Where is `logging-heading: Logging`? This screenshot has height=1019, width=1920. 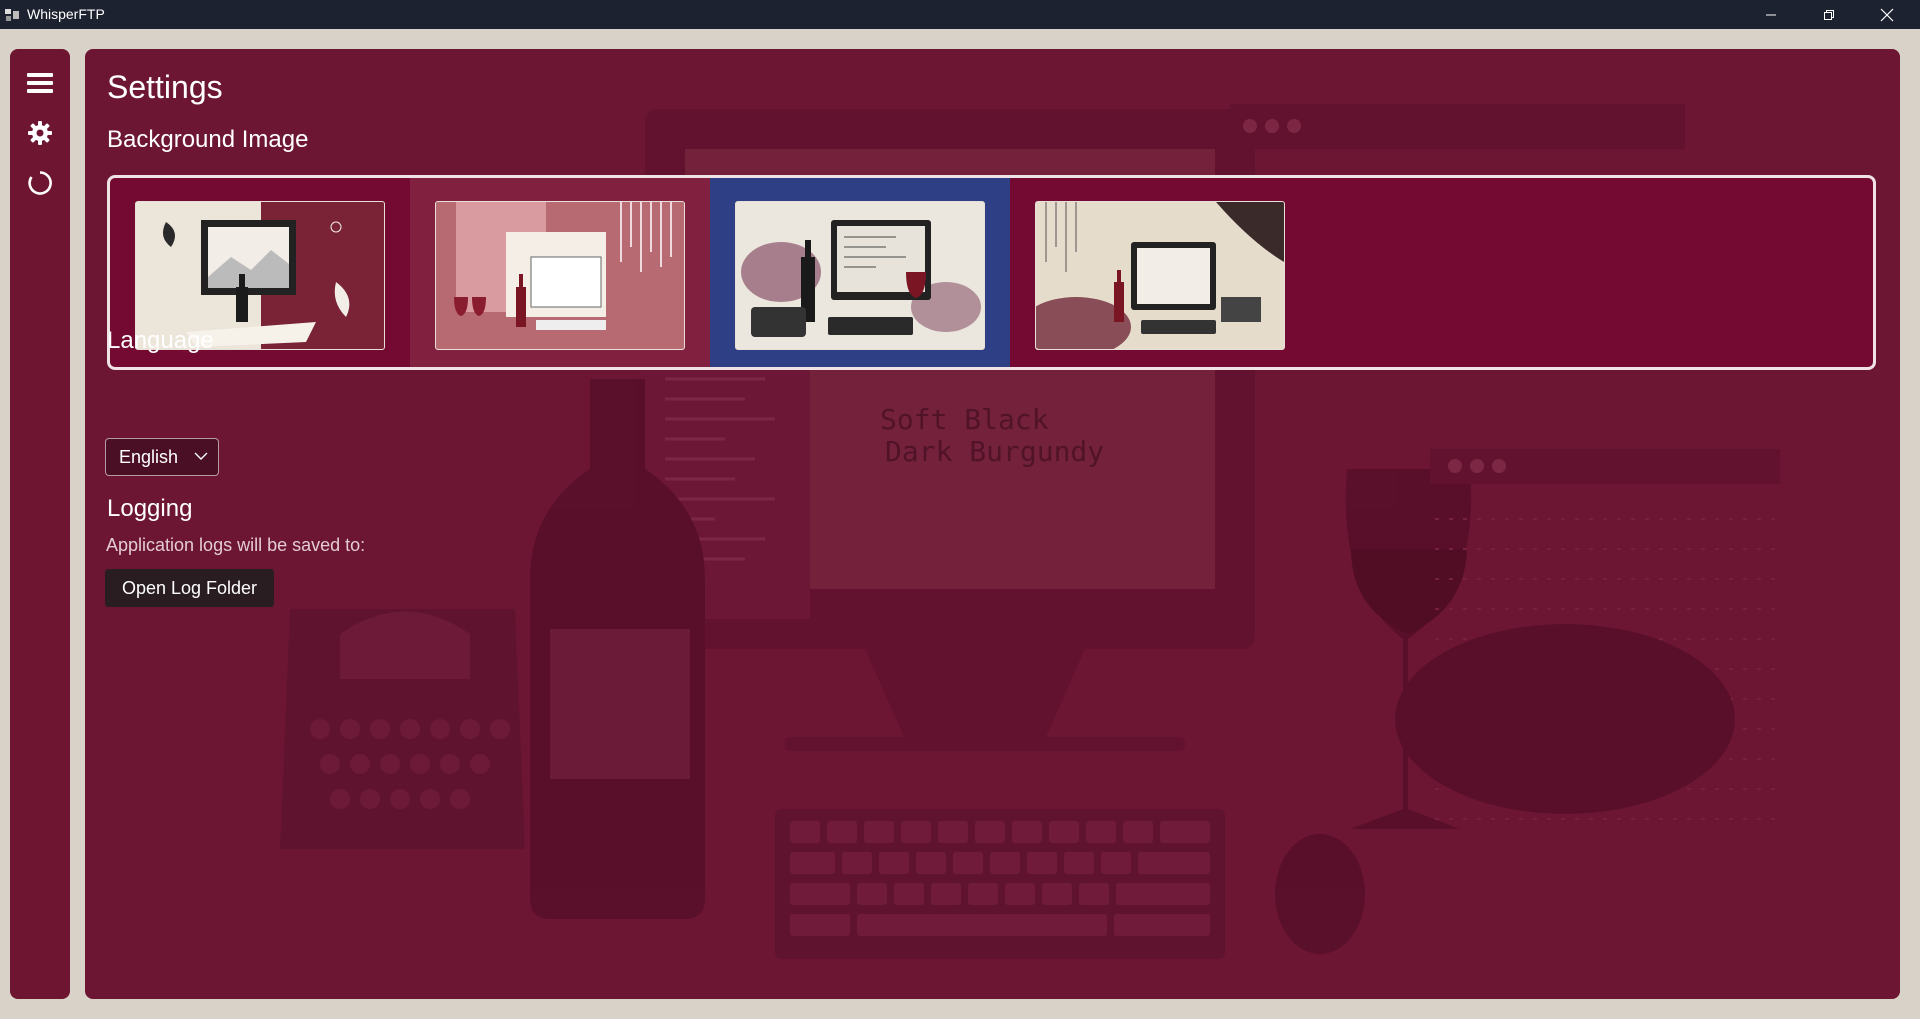 logging-heading: Logging is located at coordinates (150, 508).